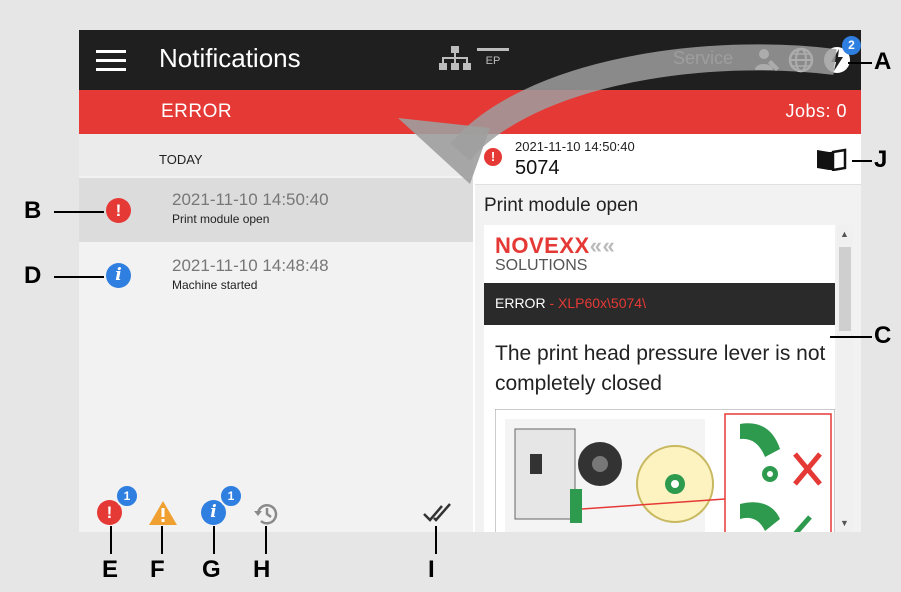 This screenshot has height=592, width=901. I want to click on notification-message: Print module open, so click(221, 219).